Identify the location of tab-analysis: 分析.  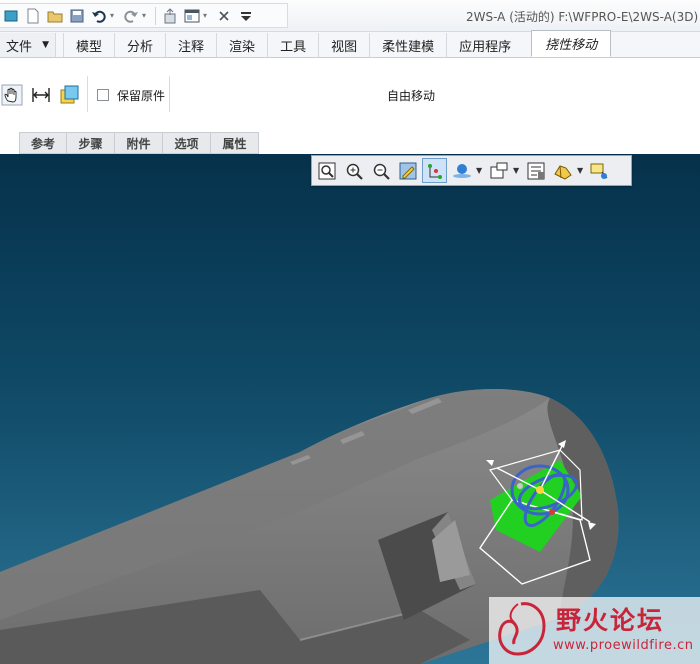
(139, 45).